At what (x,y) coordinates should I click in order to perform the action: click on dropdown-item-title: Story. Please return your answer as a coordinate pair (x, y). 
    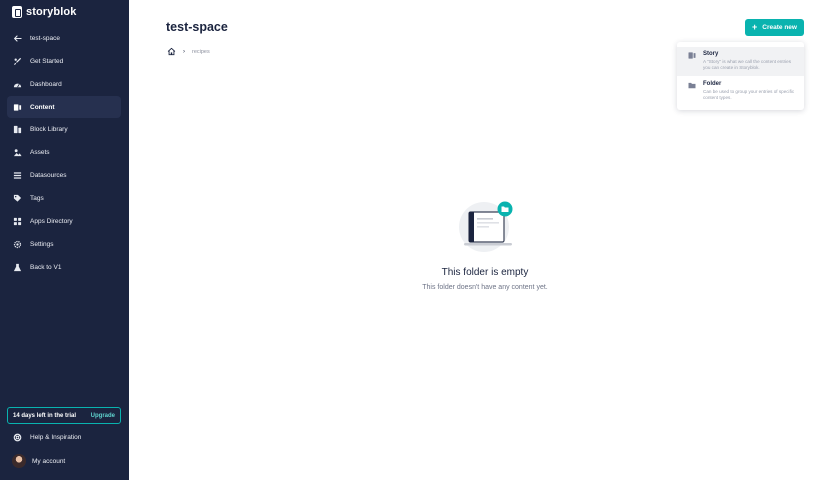
    Looking at the image, I should click on (711, 54).